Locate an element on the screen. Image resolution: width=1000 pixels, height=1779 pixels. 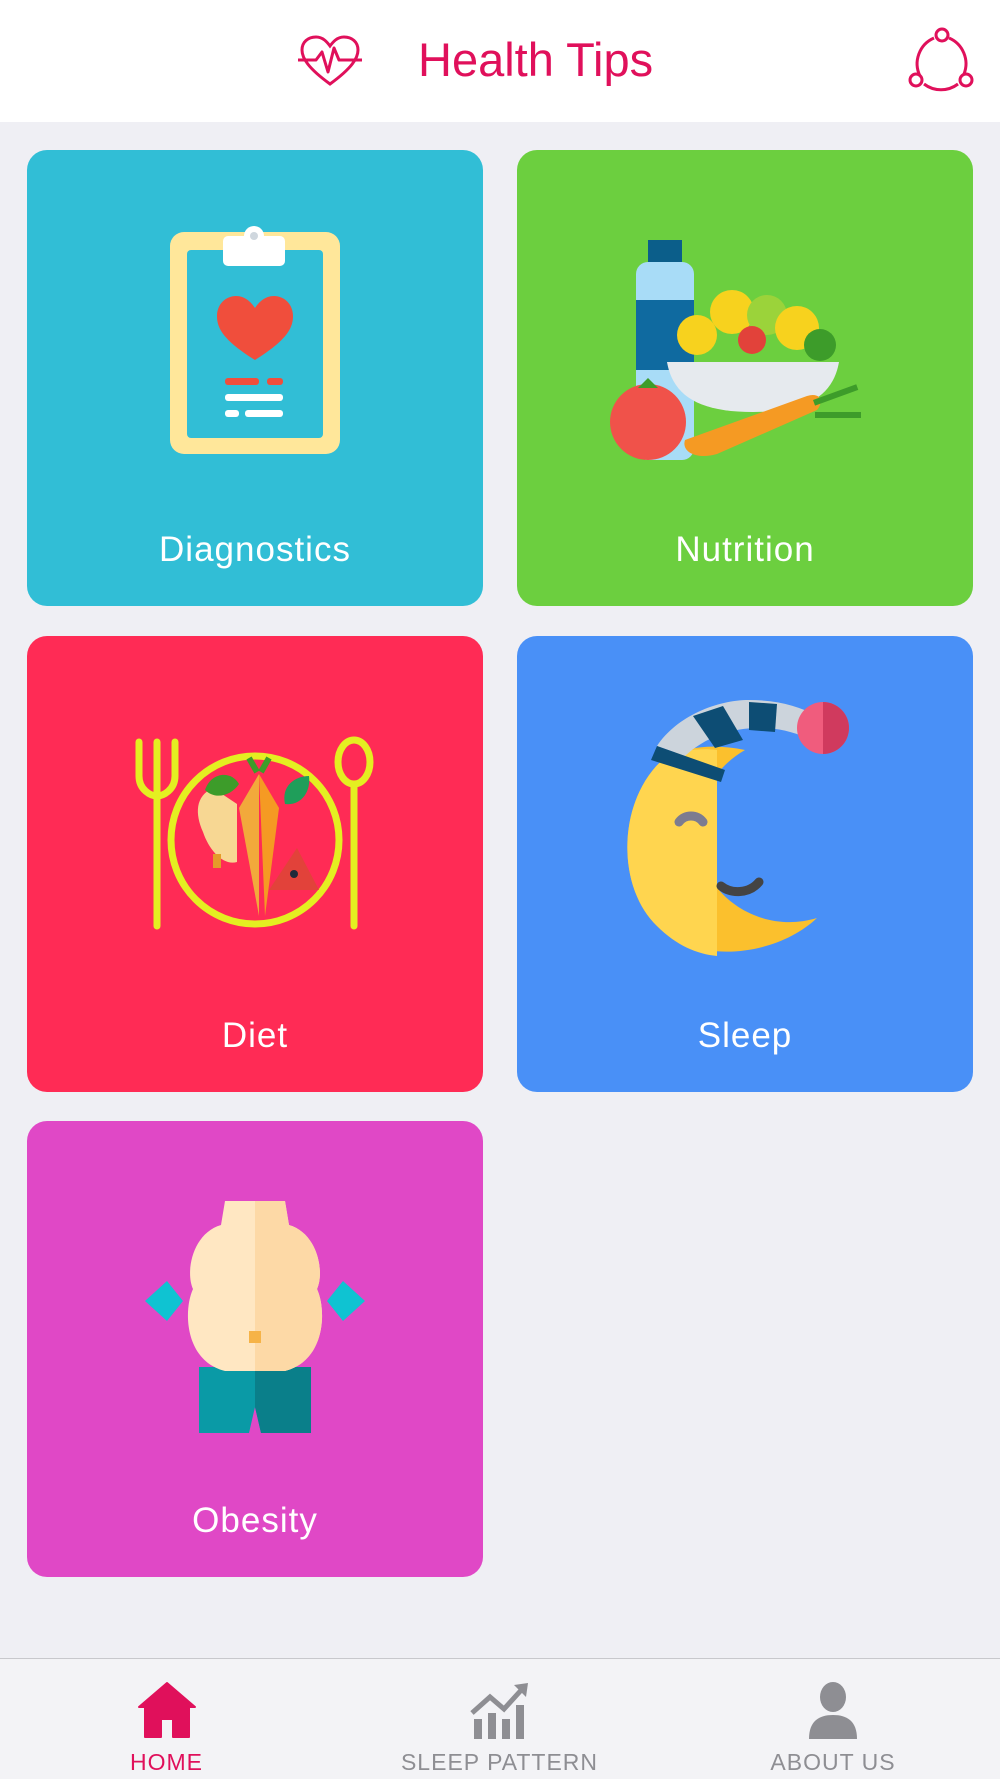
tab-about-us: ABOUT US is located at coordinates (833, 1719).